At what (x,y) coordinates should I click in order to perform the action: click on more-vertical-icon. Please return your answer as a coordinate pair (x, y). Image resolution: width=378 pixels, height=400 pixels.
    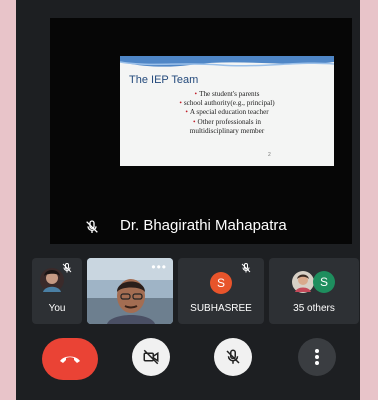
    Looking at the image, I should click on (317, 357).